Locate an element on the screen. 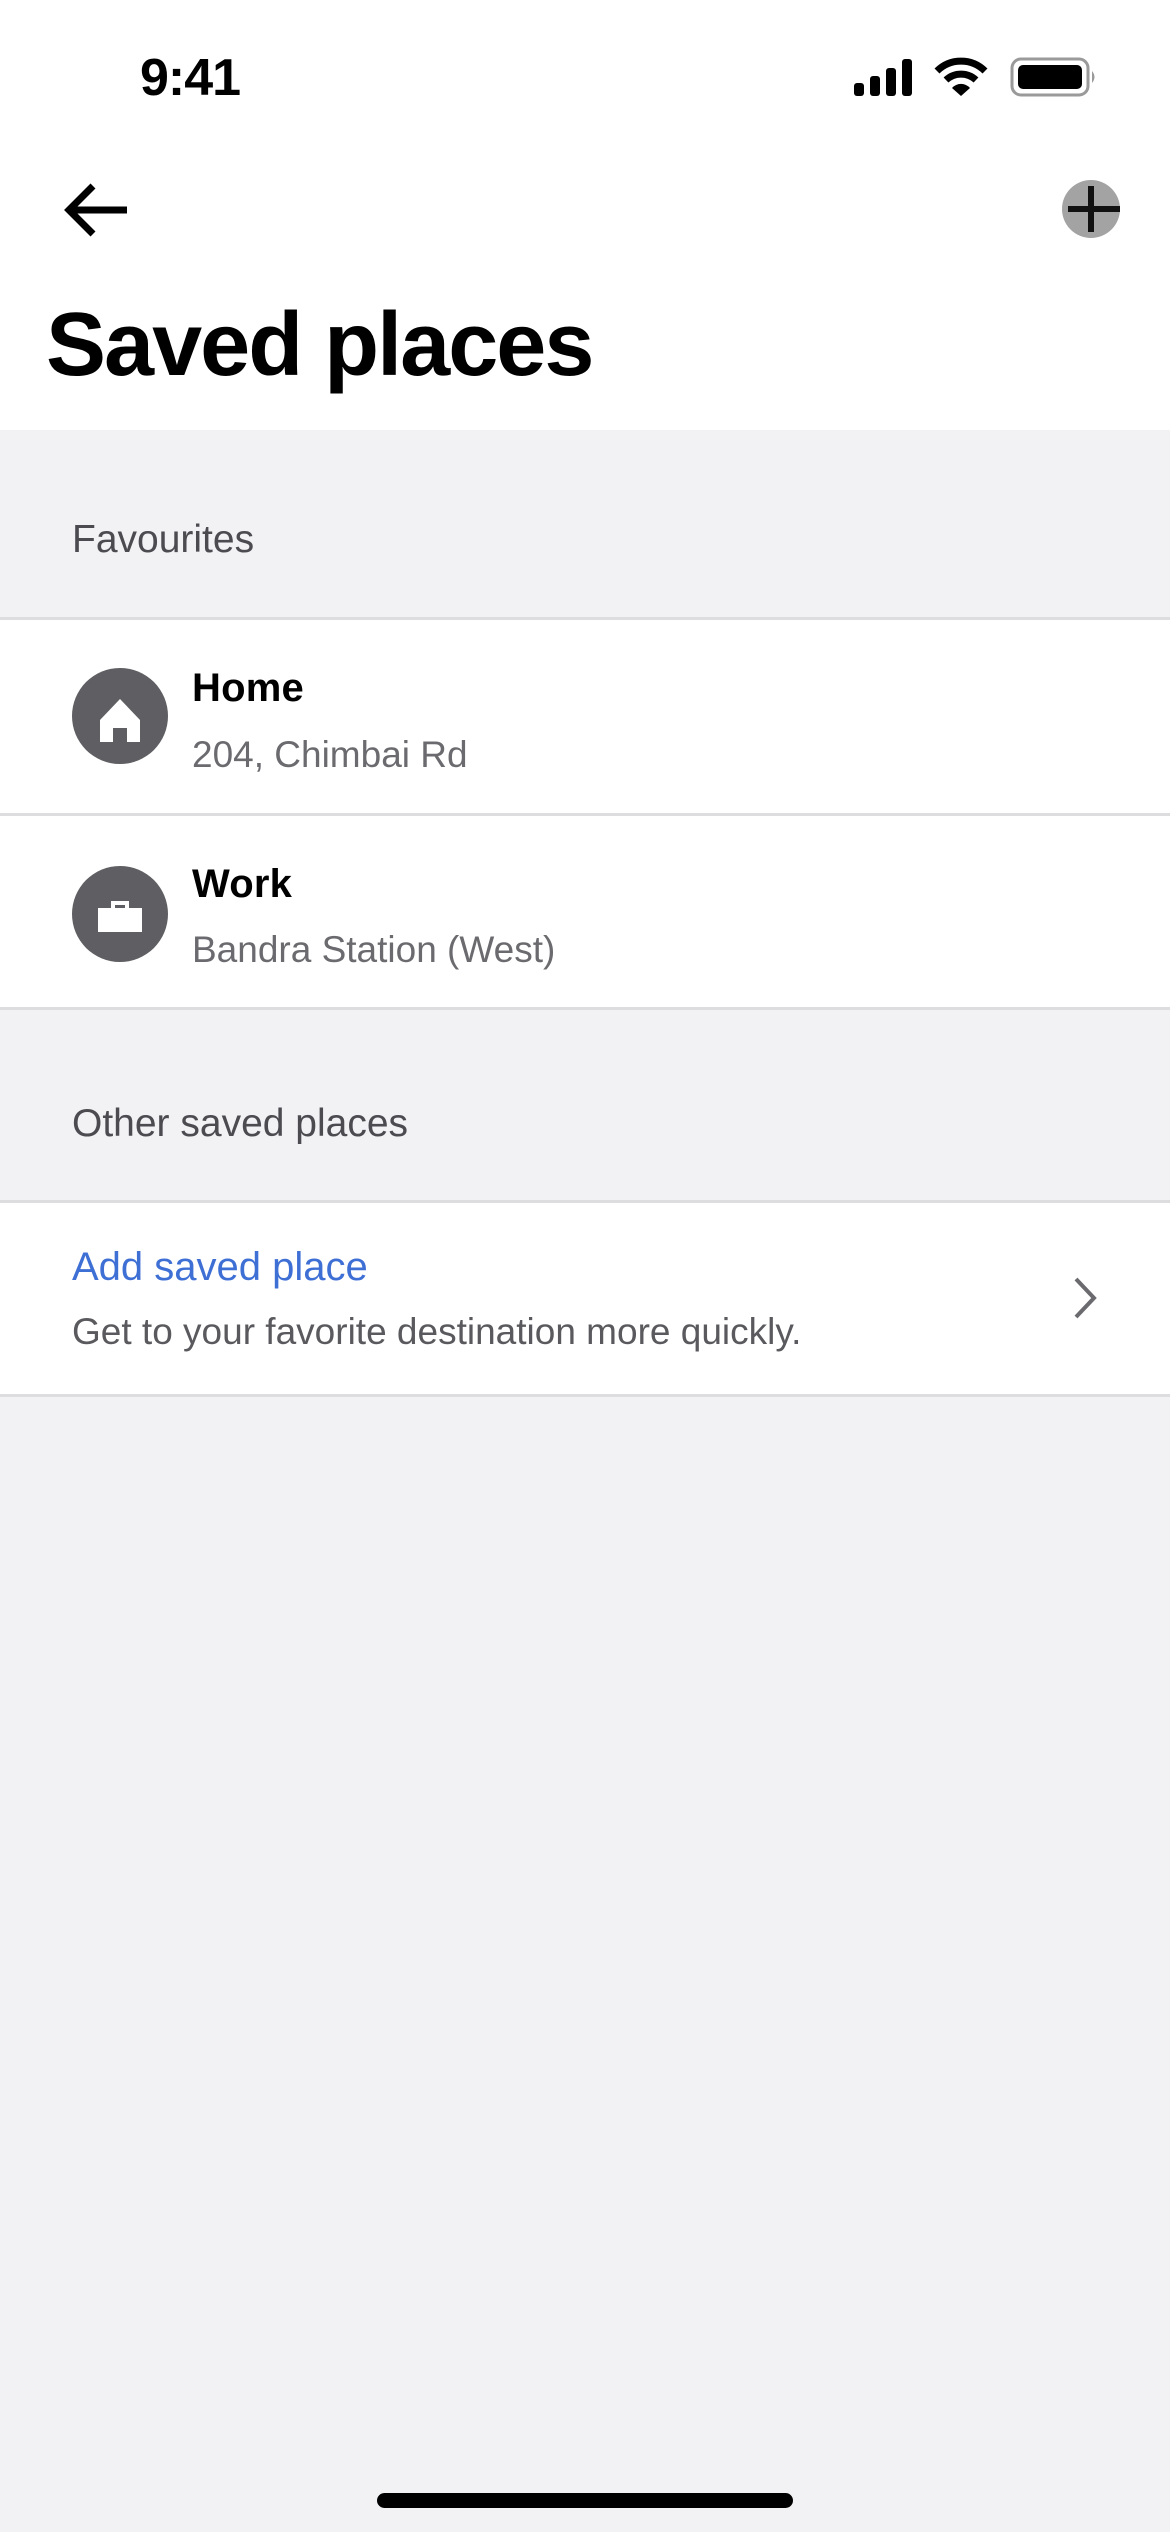 The width and height of the screenshot is (1170, 2532). chevron-right-icon is located at coordinates (1085, 1298).